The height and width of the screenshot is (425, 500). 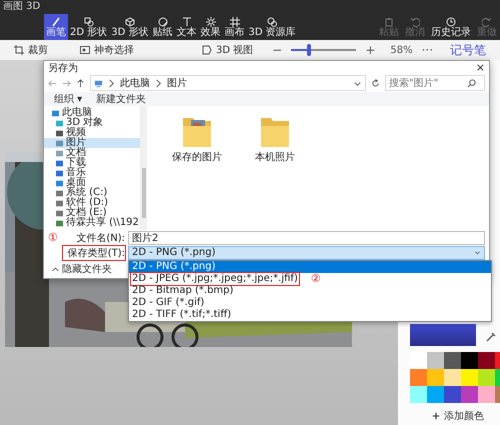 What do you see at coordinates (63, 68) in the screenshot?
I see `dialog-title: 另存为` at bounding box center [63, 68].